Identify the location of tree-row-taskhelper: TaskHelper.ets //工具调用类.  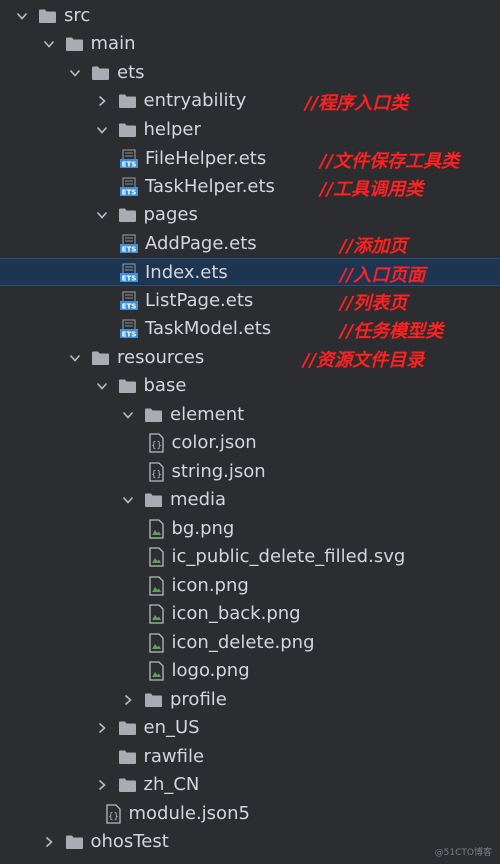
(250, 187).